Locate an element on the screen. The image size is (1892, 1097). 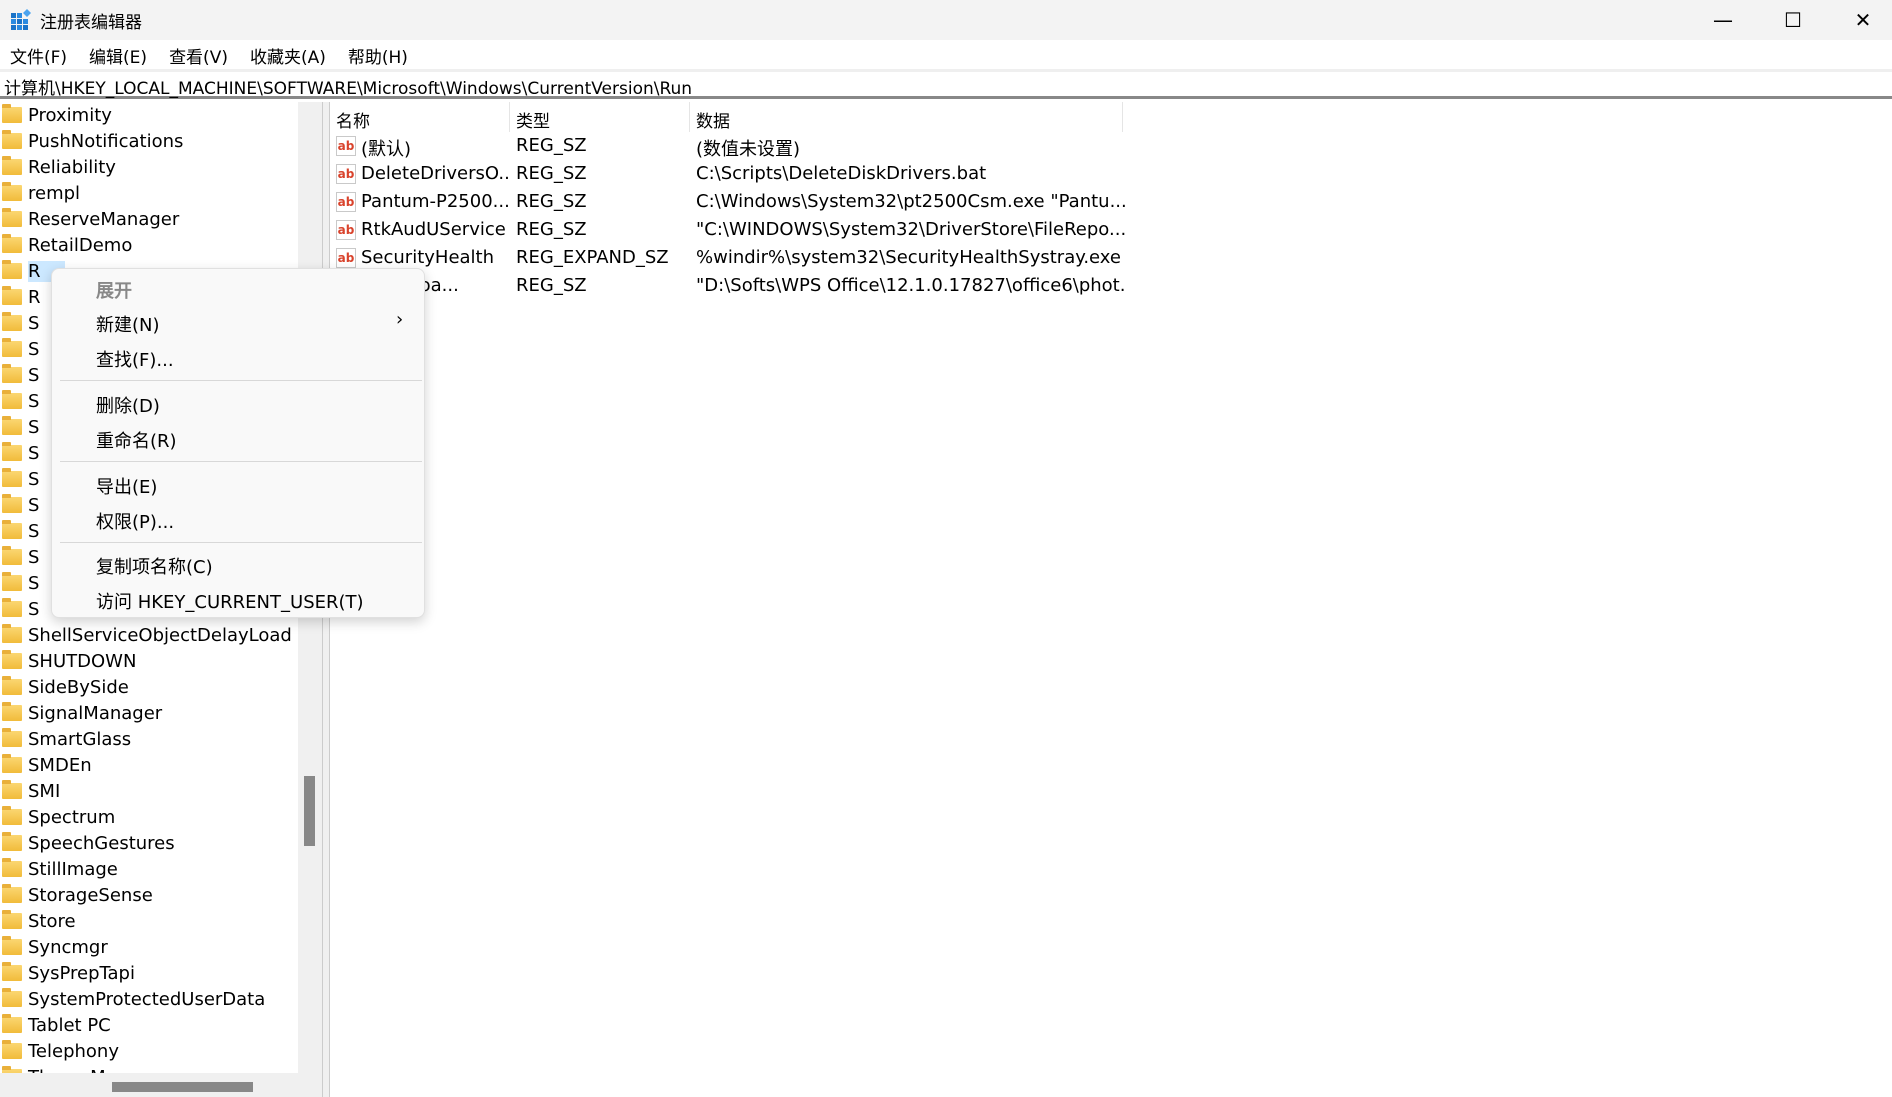
tree-item-label: SpeechGestures is located at coordinates (101, 843).